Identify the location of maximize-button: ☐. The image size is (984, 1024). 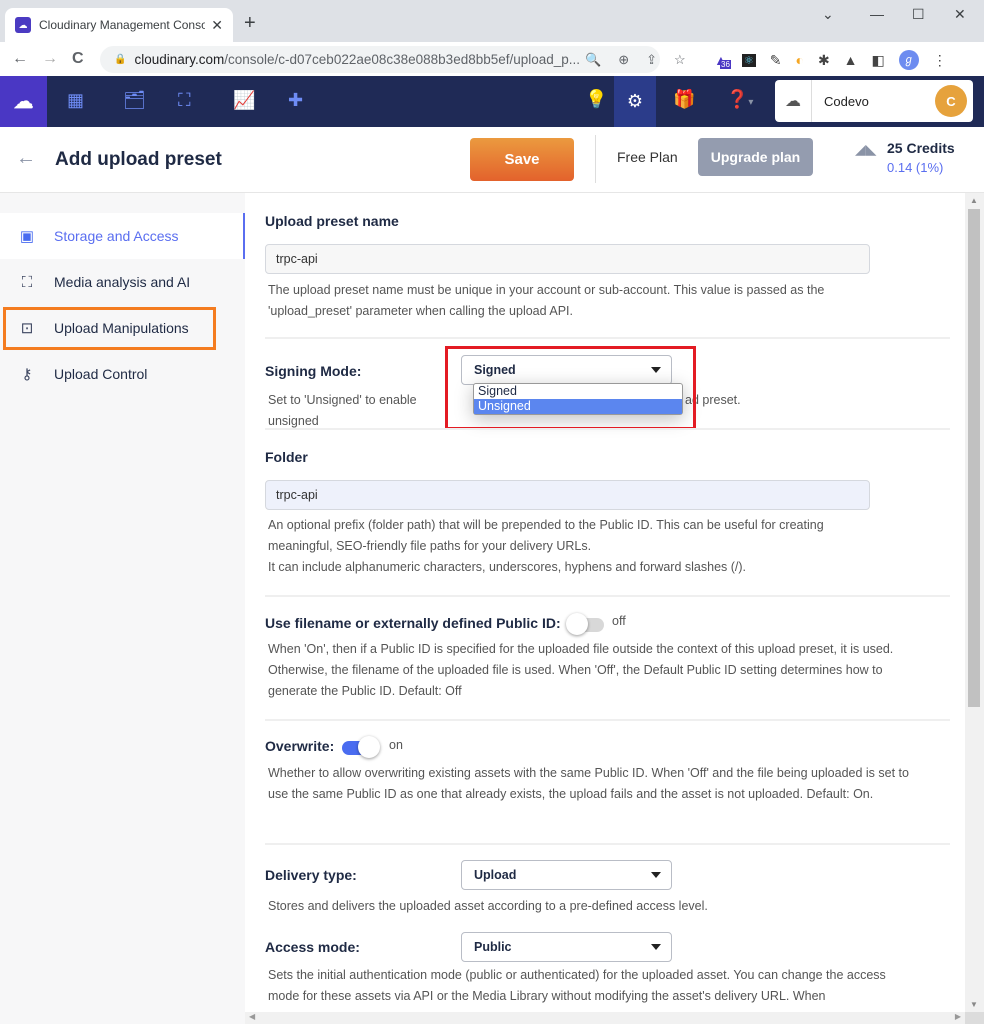
(918, 14).